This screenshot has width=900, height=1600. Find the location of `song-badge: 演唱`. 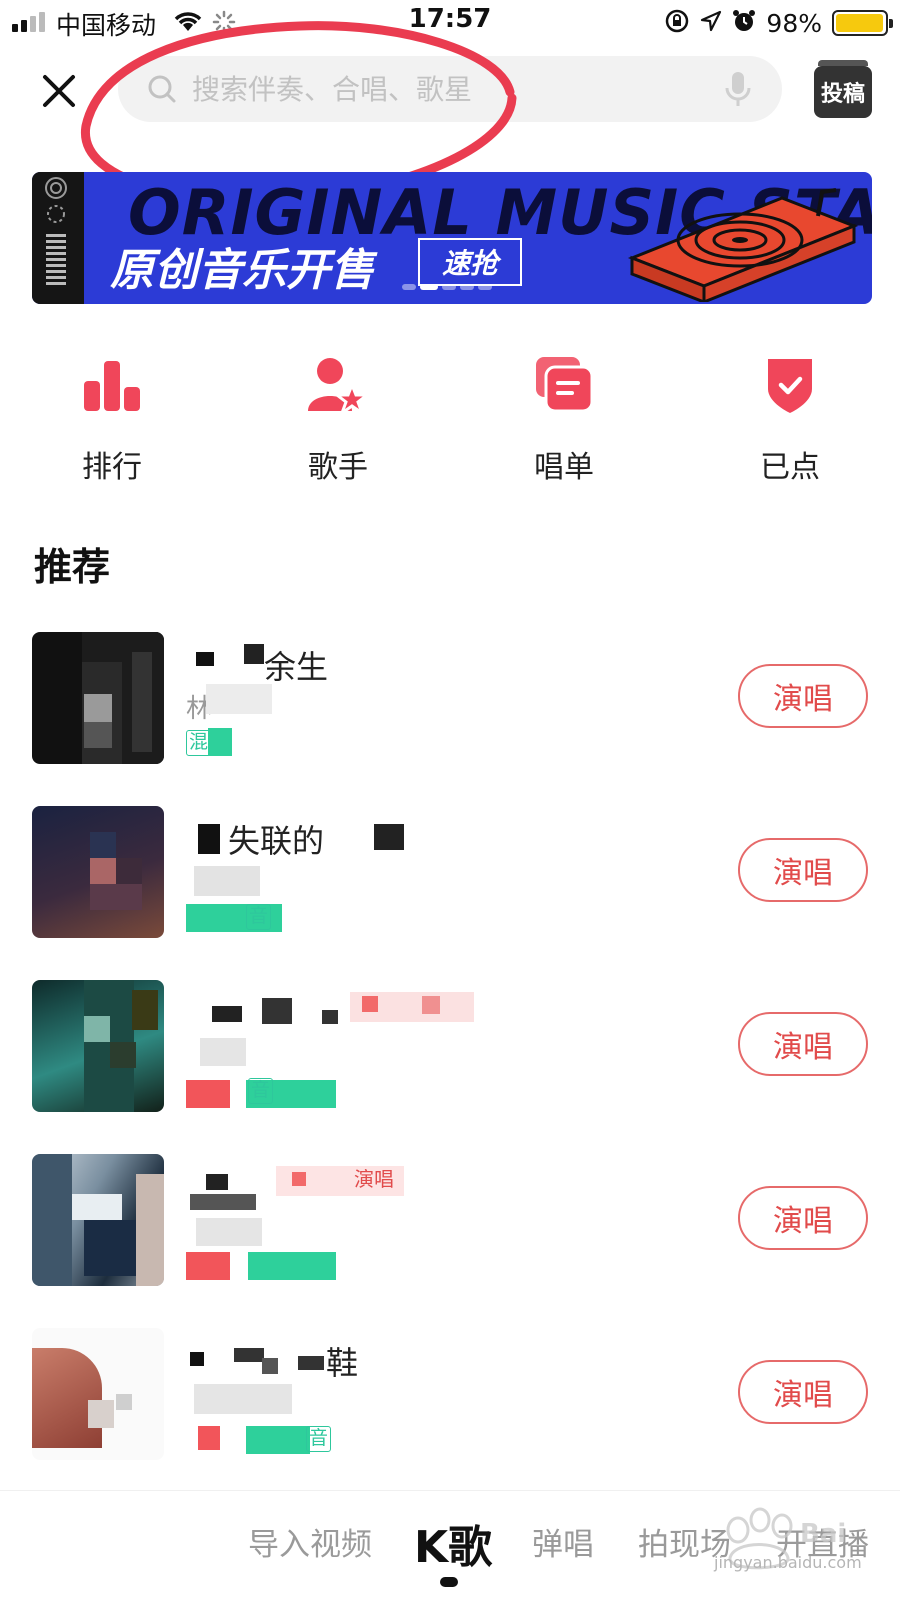

song-badge: 演唱 is located at coordinates (374, 1179).